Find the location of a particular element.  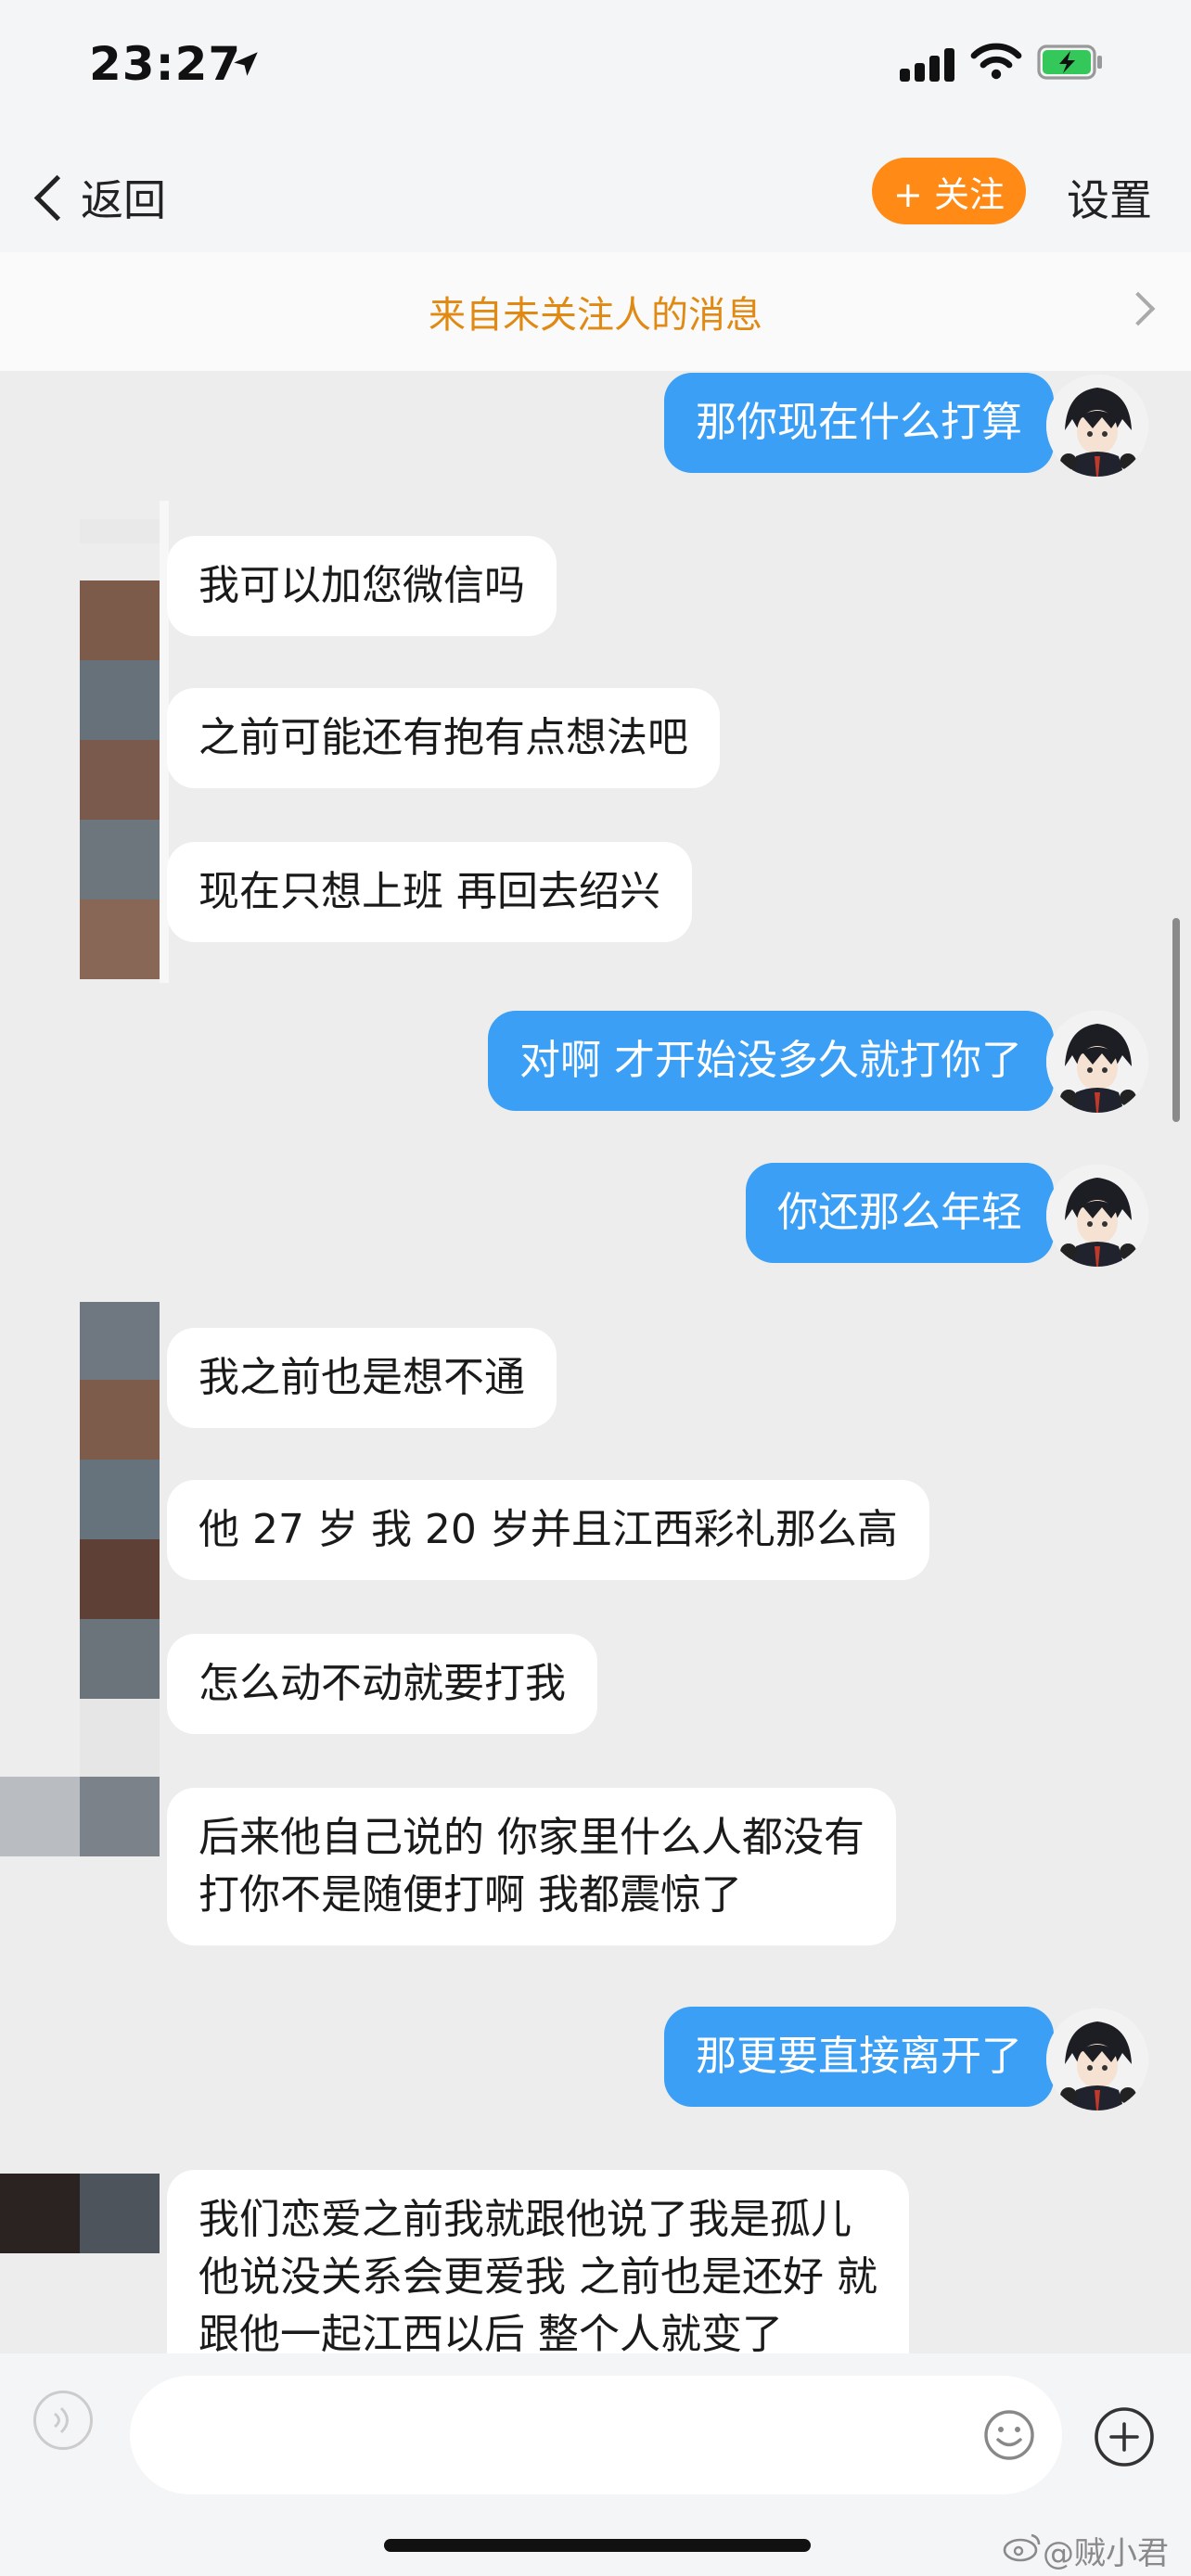

message-line: 后来他自己说的 你家里什么人都没有 is located at coordinates (531, 1838).